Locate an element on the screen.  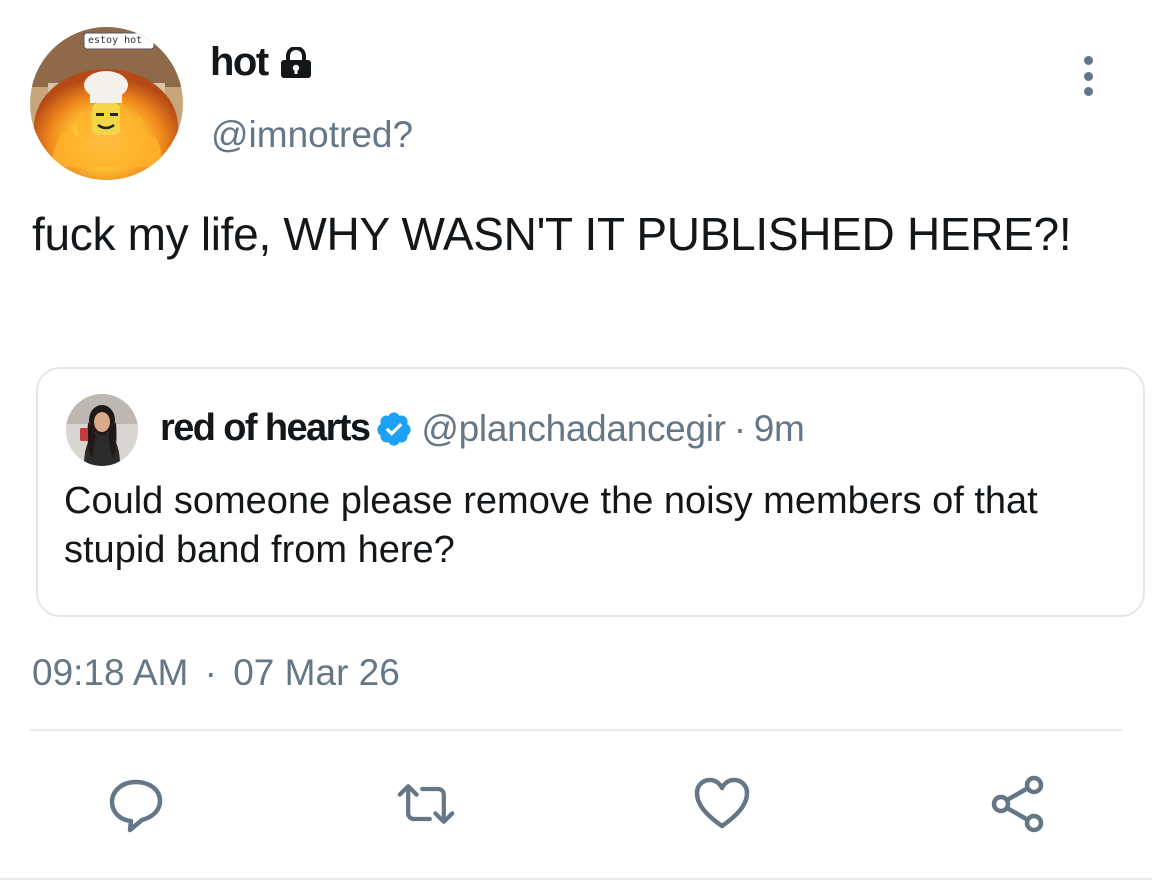
author-handle: @imnotred? is located at coordinates (312, 135).